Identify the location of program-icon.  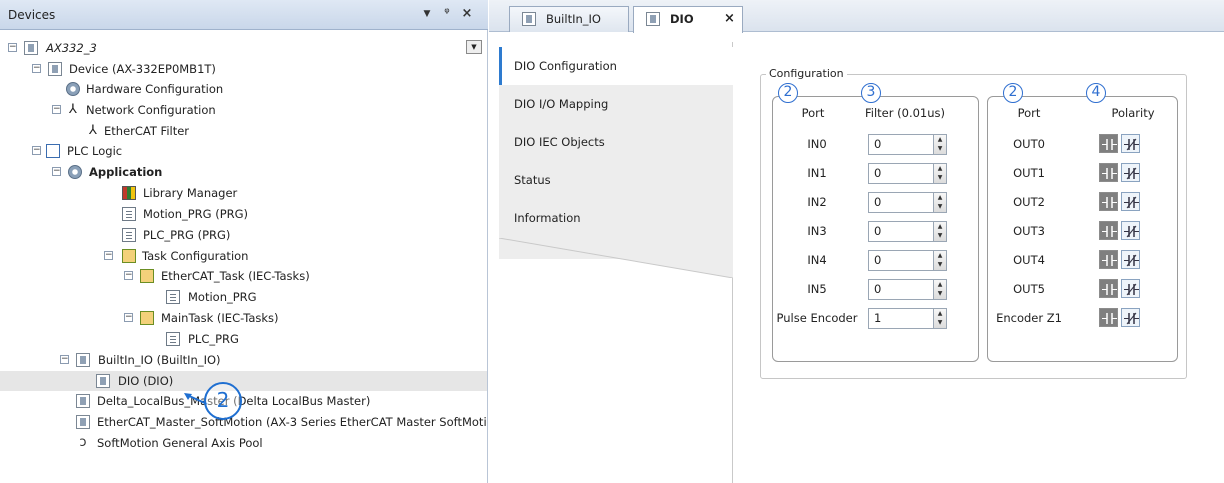
(129, 214).